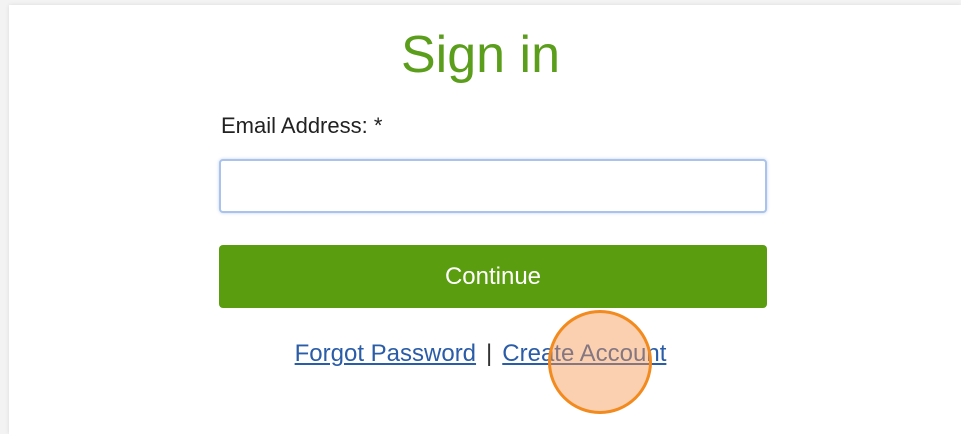 The width and height of the screenshot is (961, 434). What do you see at coordinates (493, 276) in the screenshot?
I see `continue-button: Continue` at bounding box center [493, 276].